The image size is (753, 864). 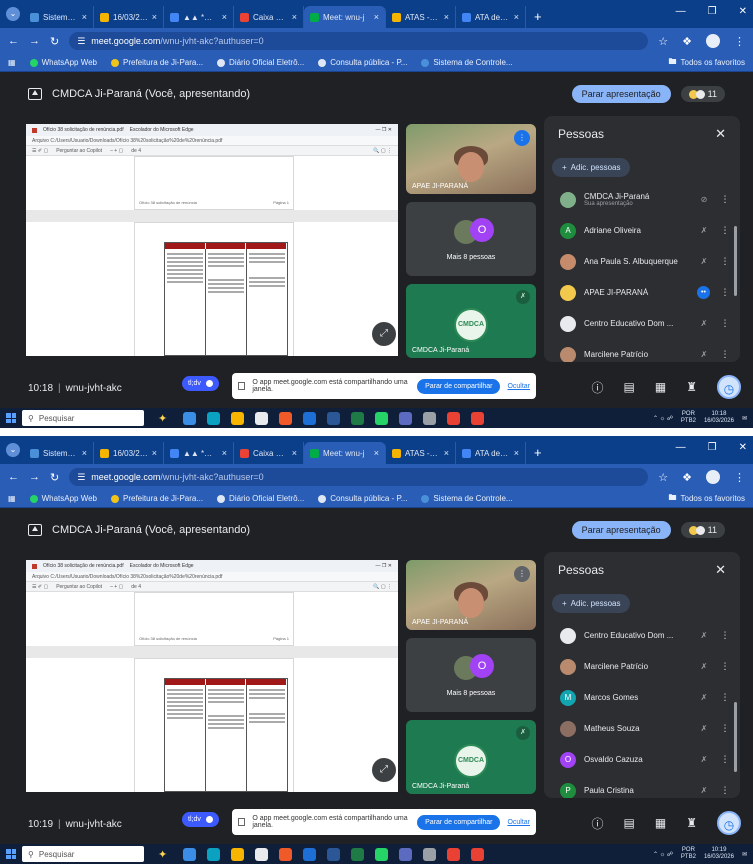 I want to click on bookmark-item: WhatsApp Web, so click(x=63, y=498).